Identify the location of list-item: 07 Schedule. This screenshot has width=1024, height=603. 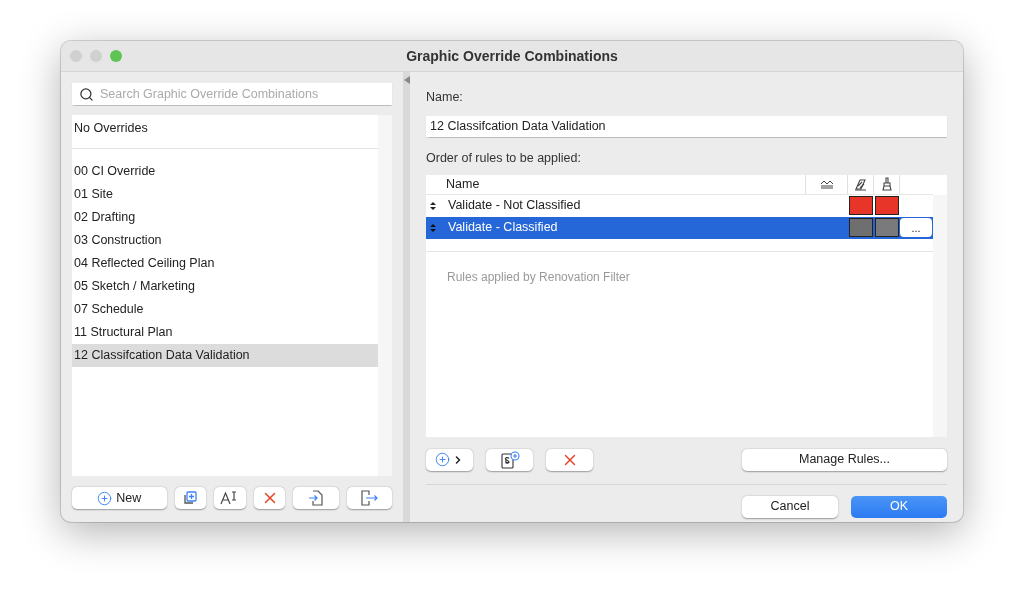
(225, 309).